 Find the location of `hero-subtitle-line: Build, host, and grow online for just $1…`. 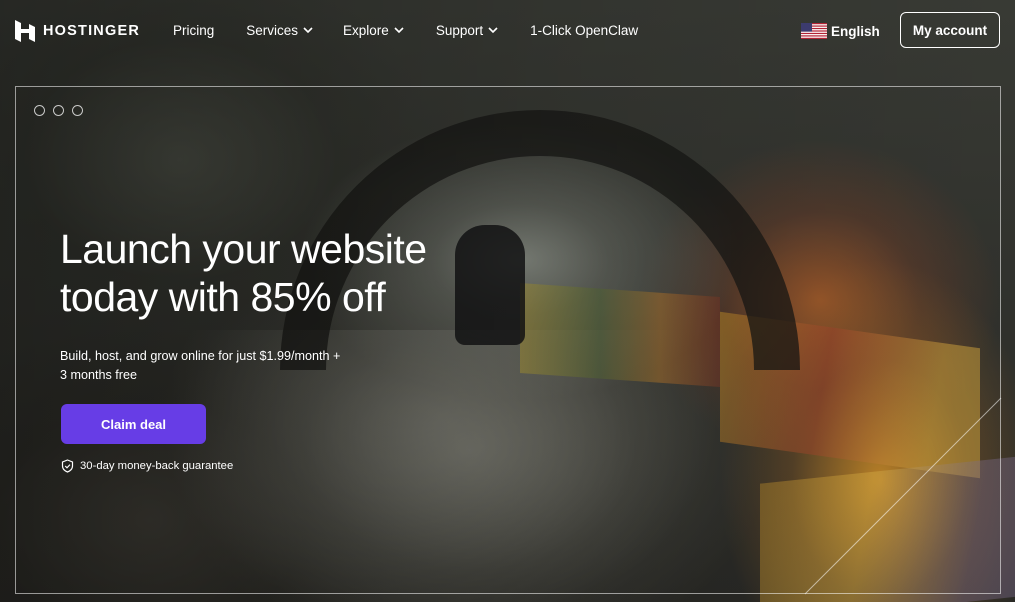

hero-subtitle-line: Build, host, and grow online for just $1… is located at coordinates (200, 356).